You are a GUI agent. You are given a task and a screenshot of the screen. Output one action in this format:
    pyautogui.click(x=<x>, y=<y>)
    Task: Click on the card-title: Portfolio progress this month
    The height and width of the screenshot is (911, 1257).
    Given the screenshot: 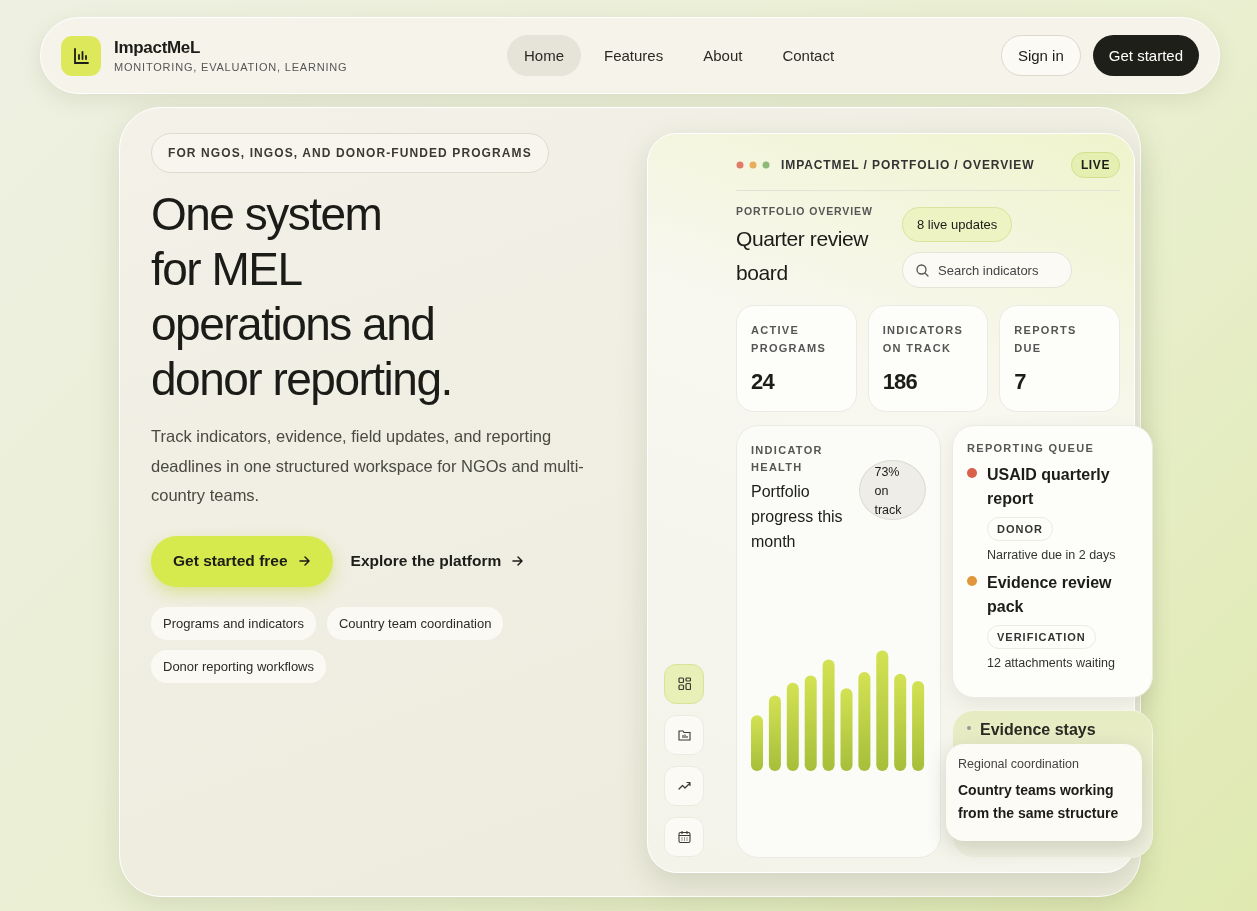 What is the action you would take?
    pyautogui.click(x=797, y=517)
    